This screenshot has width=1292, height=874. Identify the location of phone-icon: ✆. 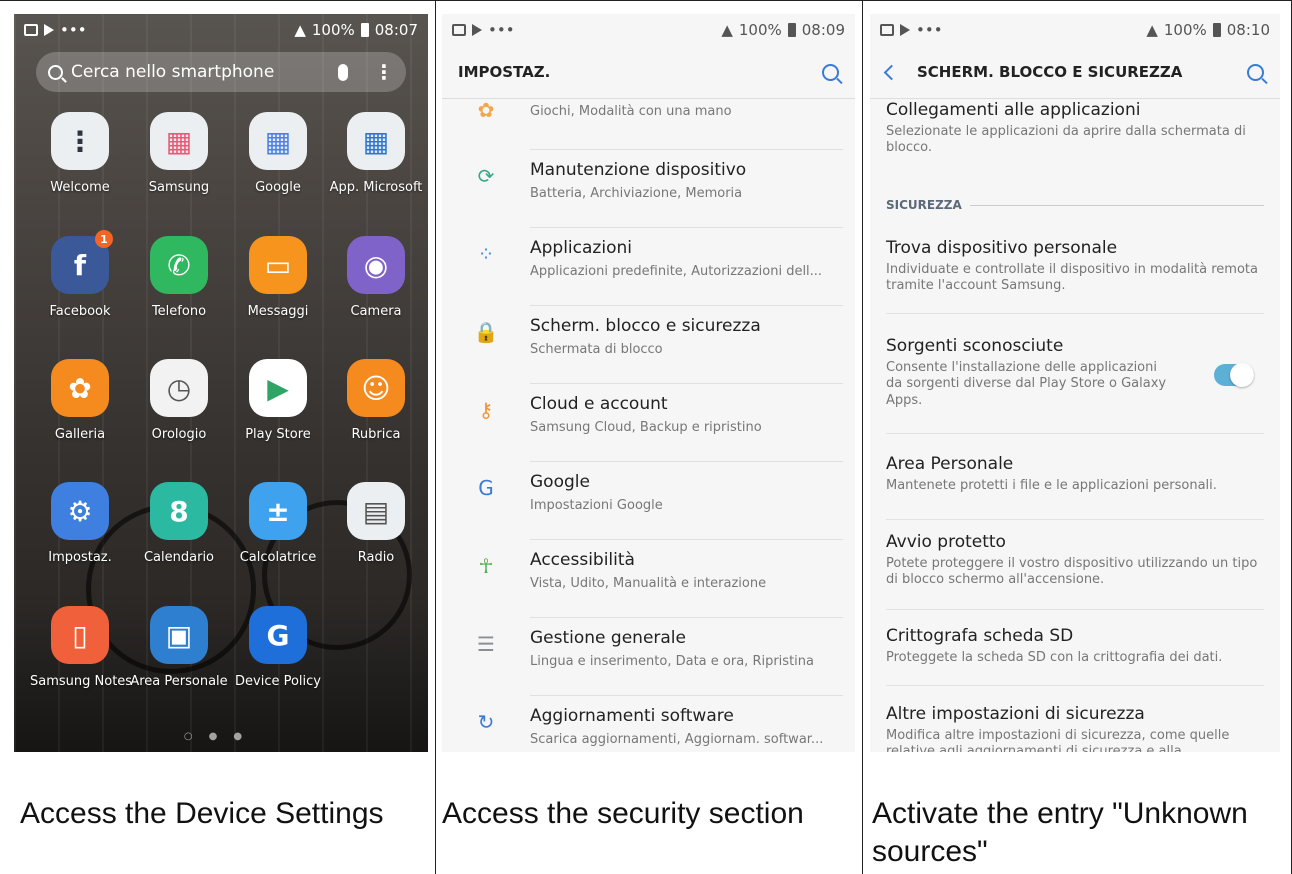
(179, 265).